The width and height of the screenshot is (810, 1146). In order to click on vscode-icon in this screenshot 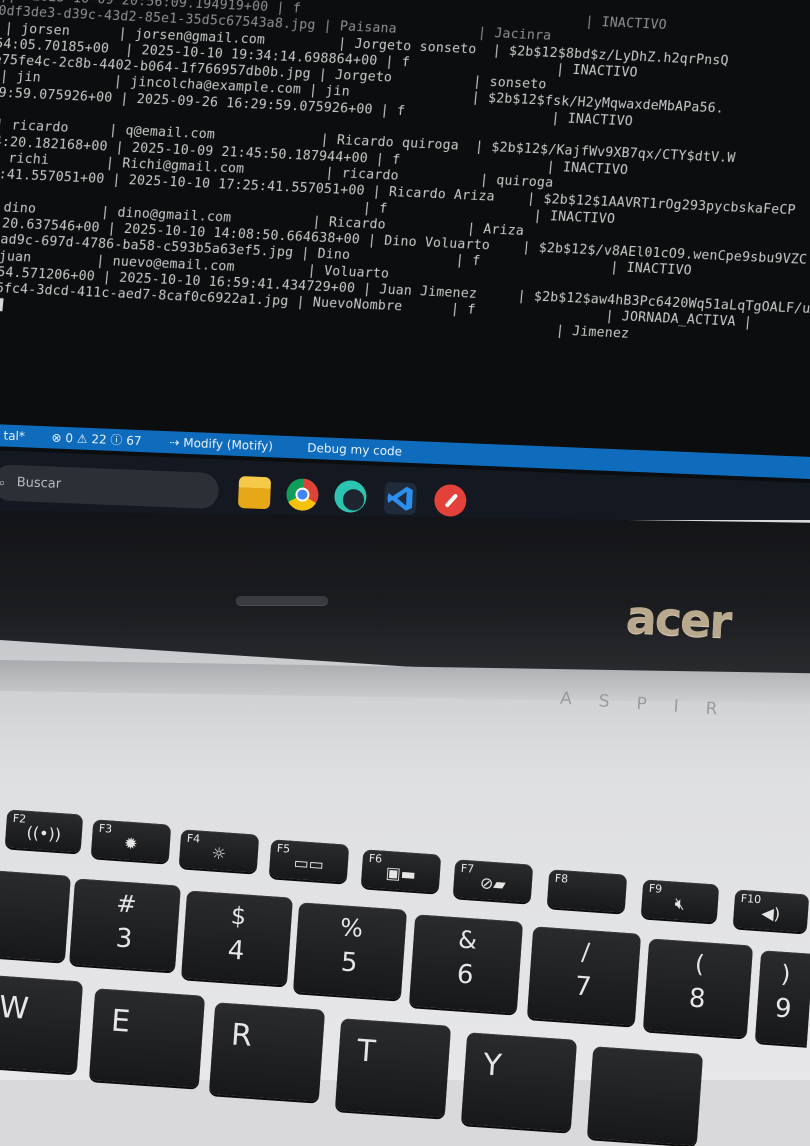, I will do `click(400, 498)`.